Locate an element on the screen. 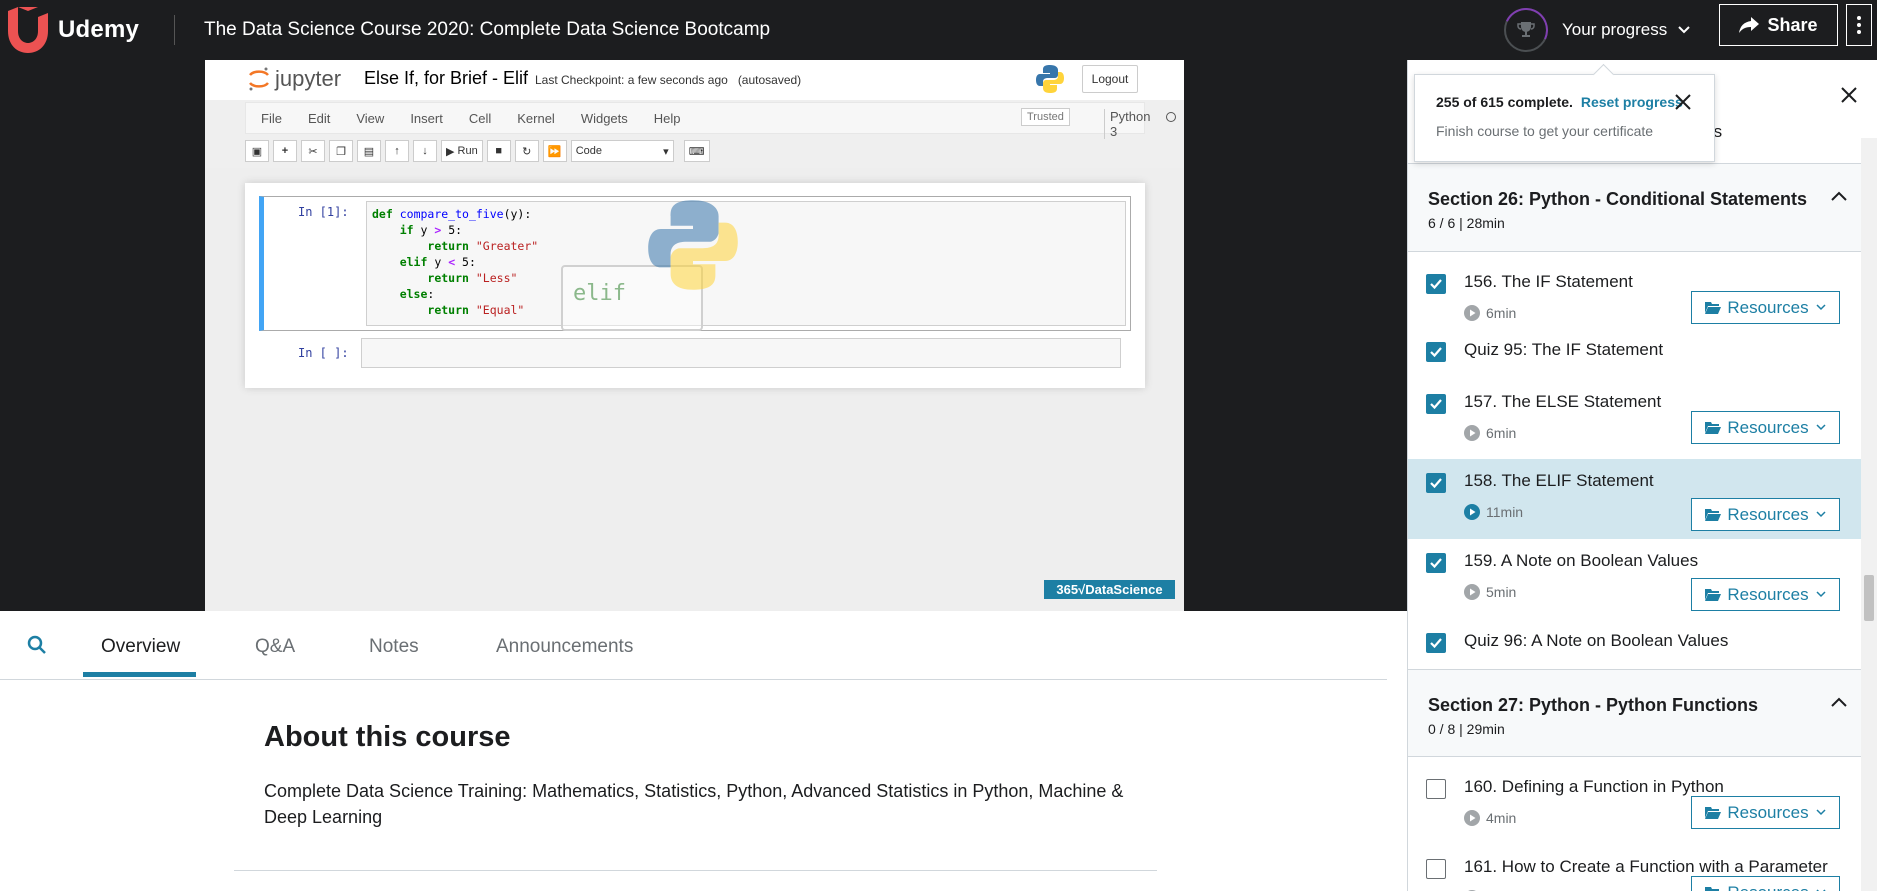 This screenshot has height=891, width=1877. stop-icon: ■ is located at coordinates (498, 151).